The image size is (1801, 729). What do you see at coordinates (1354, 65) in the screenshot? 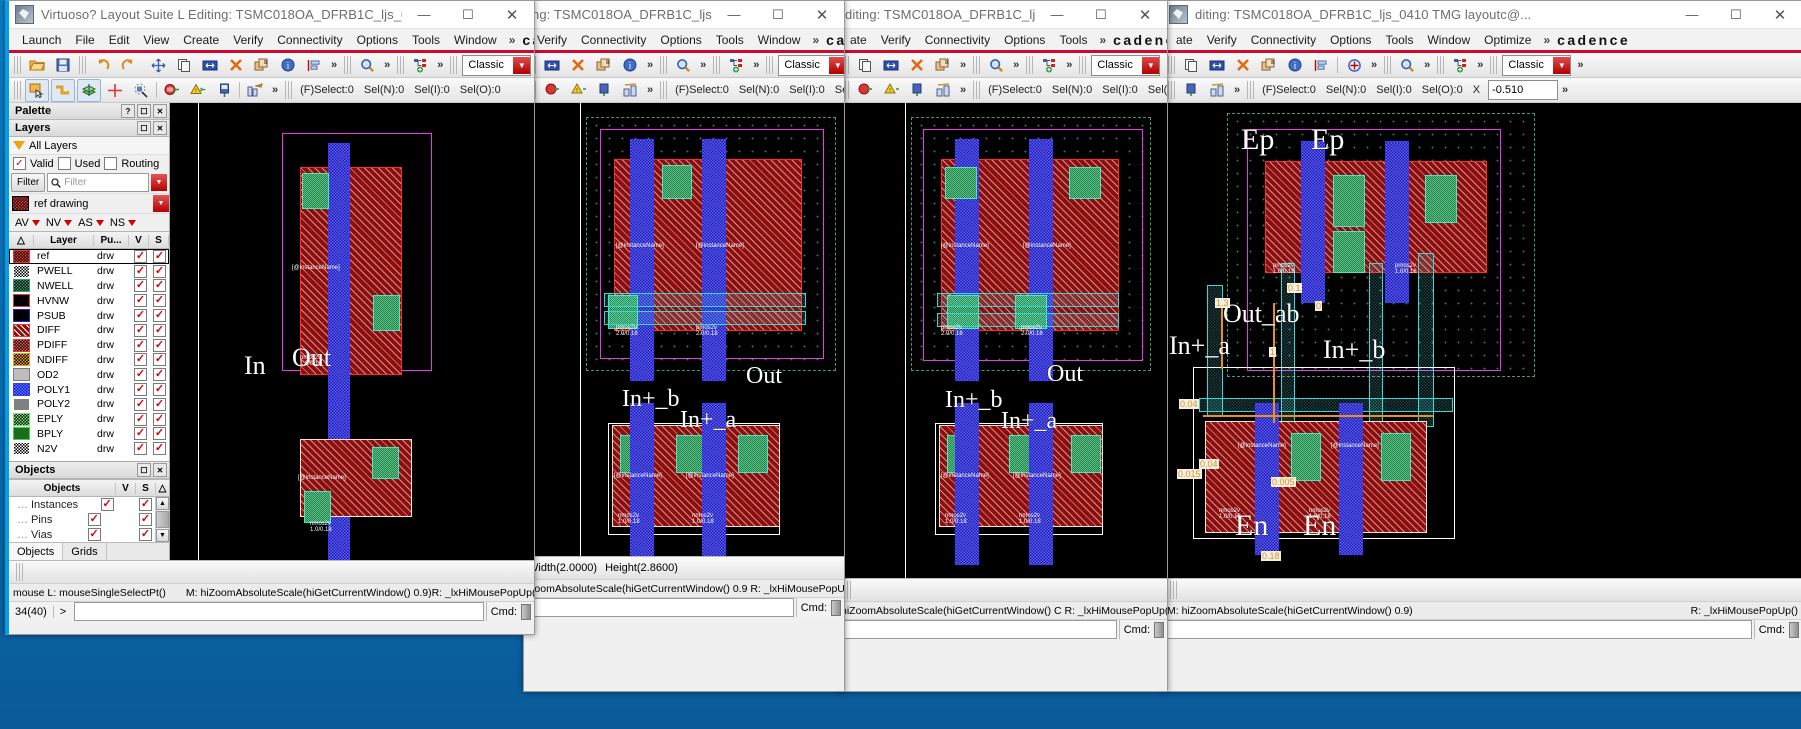
I see `reconnect-icon` at bounding box center [1354, 65].